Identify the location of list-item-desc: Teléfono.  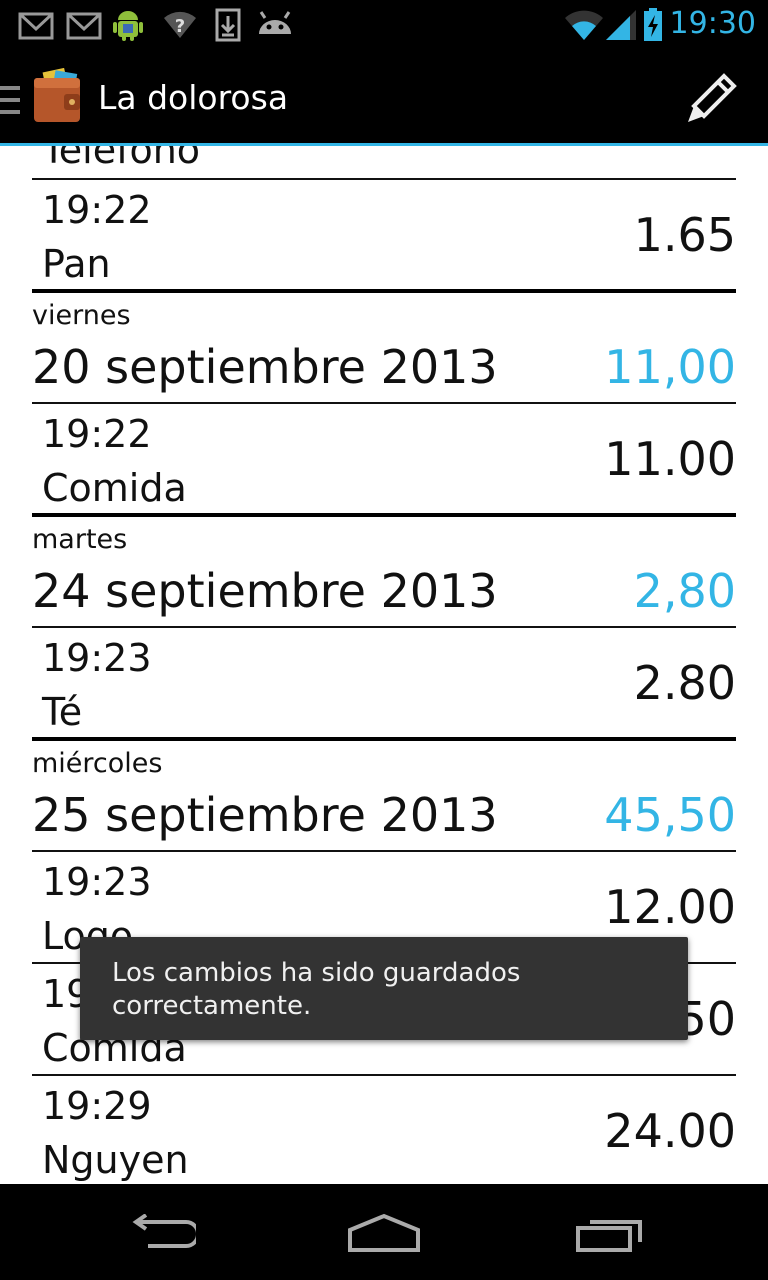
(121, 159).